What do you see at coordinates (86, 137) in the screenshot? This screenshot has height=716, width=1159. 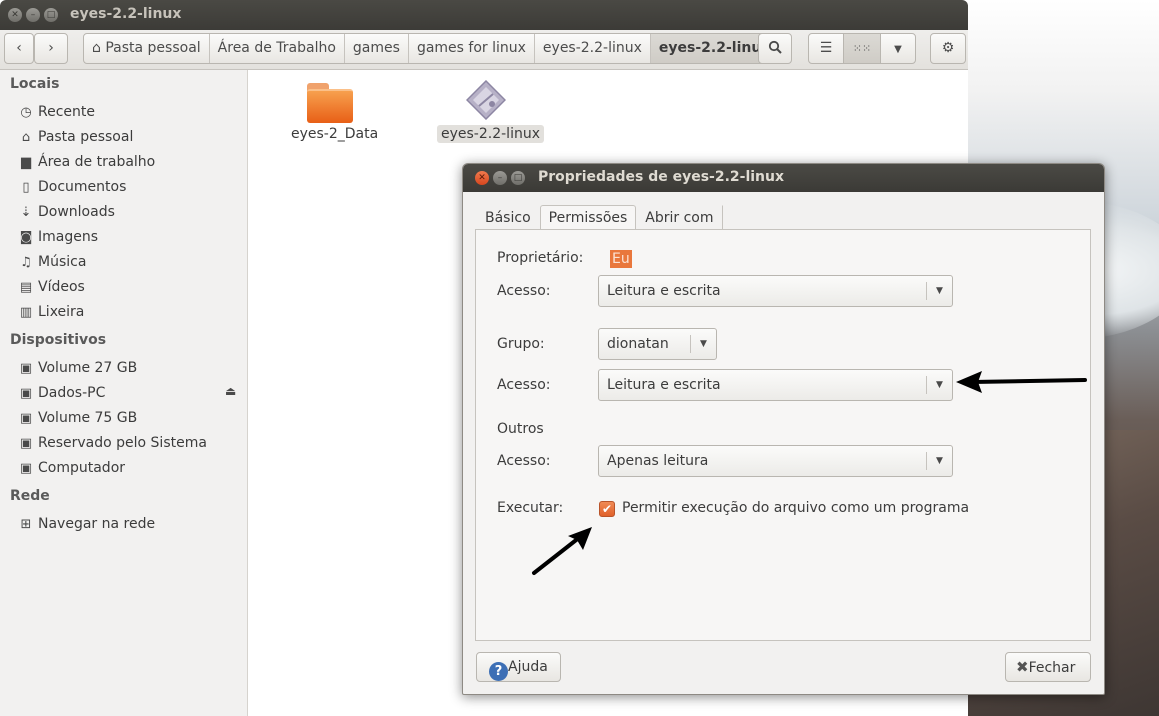 I see `sidebar-item-label: Pasta pessoal` at bounding box center [86, 137].